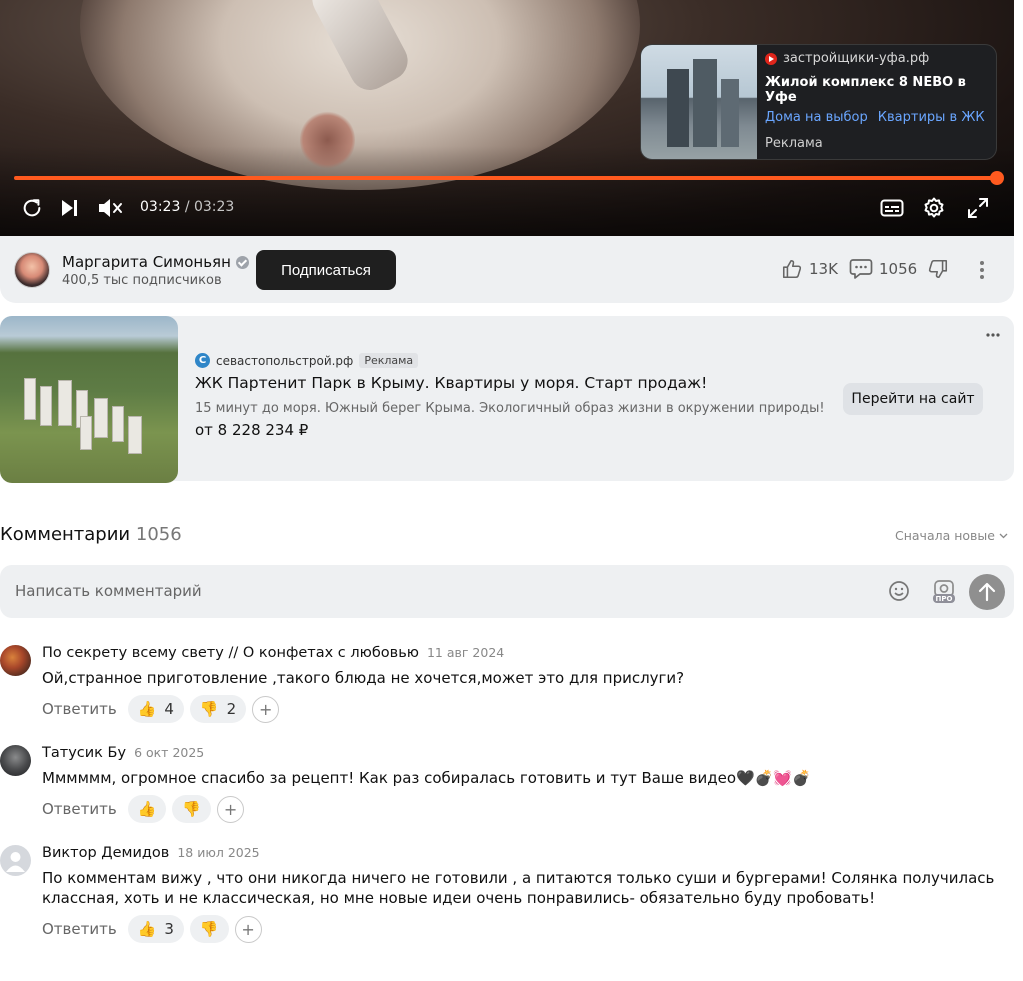 The image size is (1023, 981). What do you see at coordinates (326, 270) in the screenshot?
I see `subscribe-button: Подписаться` at bounding box center [326, 270].